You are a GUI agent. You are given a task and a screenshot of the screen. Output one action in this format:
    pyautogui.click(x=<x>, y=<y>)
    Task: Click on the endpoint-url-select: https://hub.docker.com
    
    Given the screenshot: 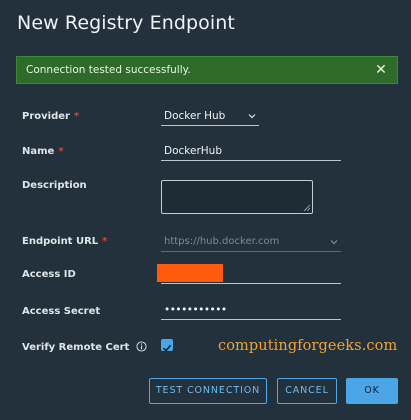 What is the action you would take?
    pyautogui.click(x=251, y=243)
    